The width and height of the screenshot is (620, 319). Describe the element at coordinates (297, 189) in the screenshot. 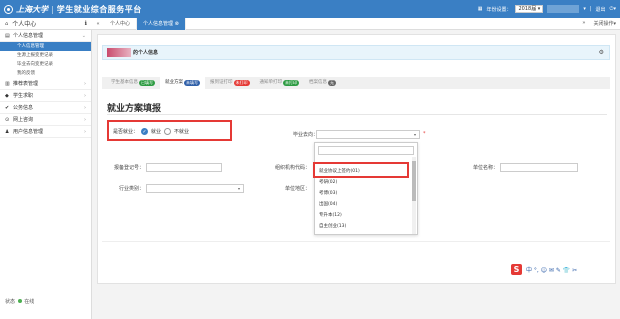

I see `unit-region-label: 单位地区：` at that location.